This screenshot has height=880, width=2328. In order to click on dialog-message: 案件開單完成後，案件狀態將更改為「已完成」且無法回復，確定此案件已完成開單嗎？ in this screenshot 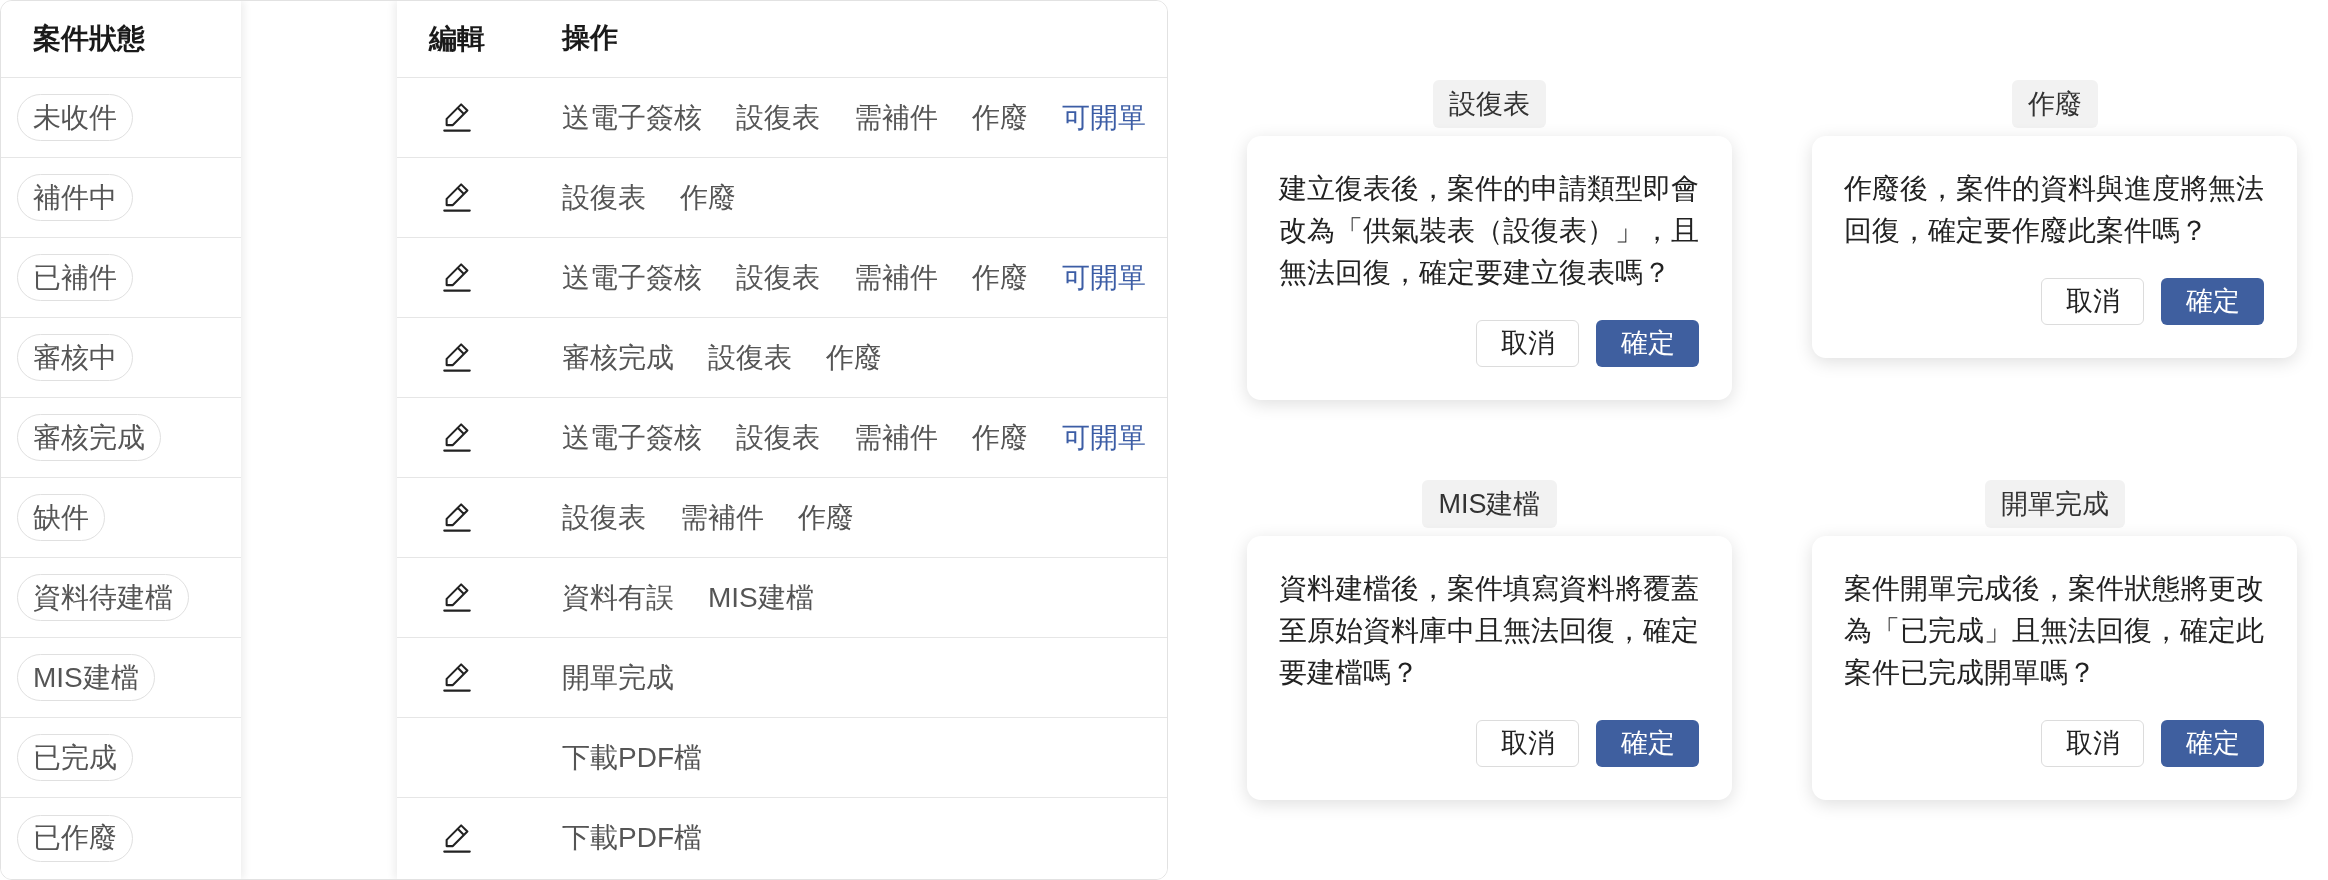, I will do `click(2054, 631)`.